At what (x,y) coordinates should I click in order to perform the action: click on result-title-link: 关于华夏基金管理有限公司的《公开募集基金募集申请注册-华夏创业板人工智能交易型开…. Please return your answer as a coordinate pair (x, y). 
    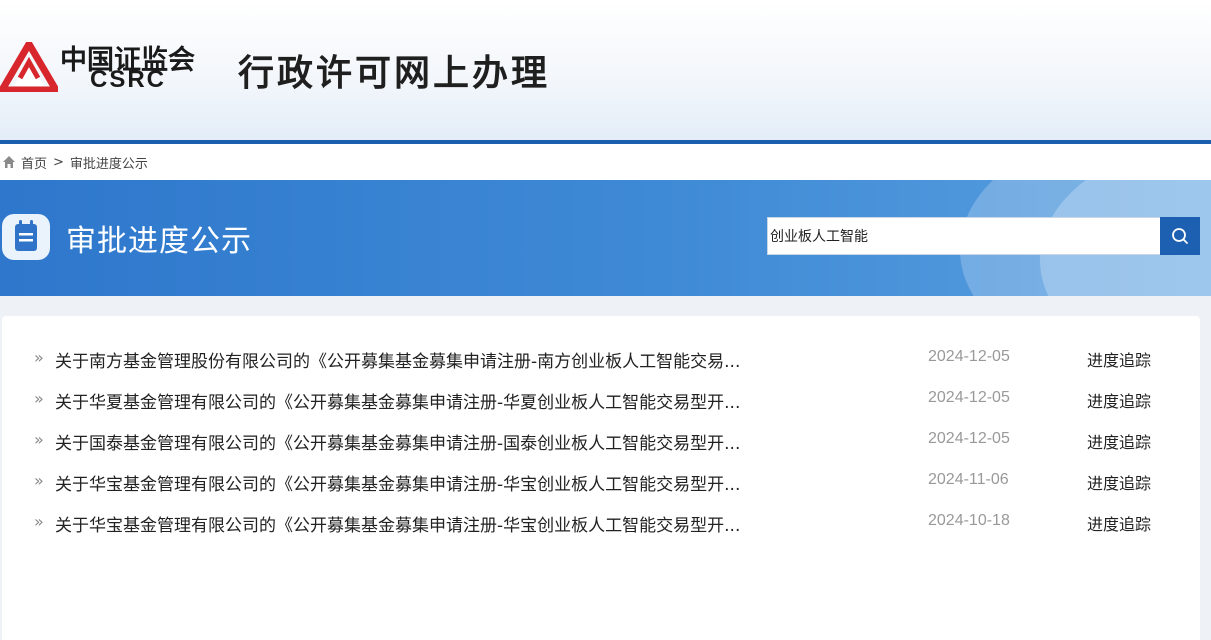
    Looking at the image, I should click on (420, 400).